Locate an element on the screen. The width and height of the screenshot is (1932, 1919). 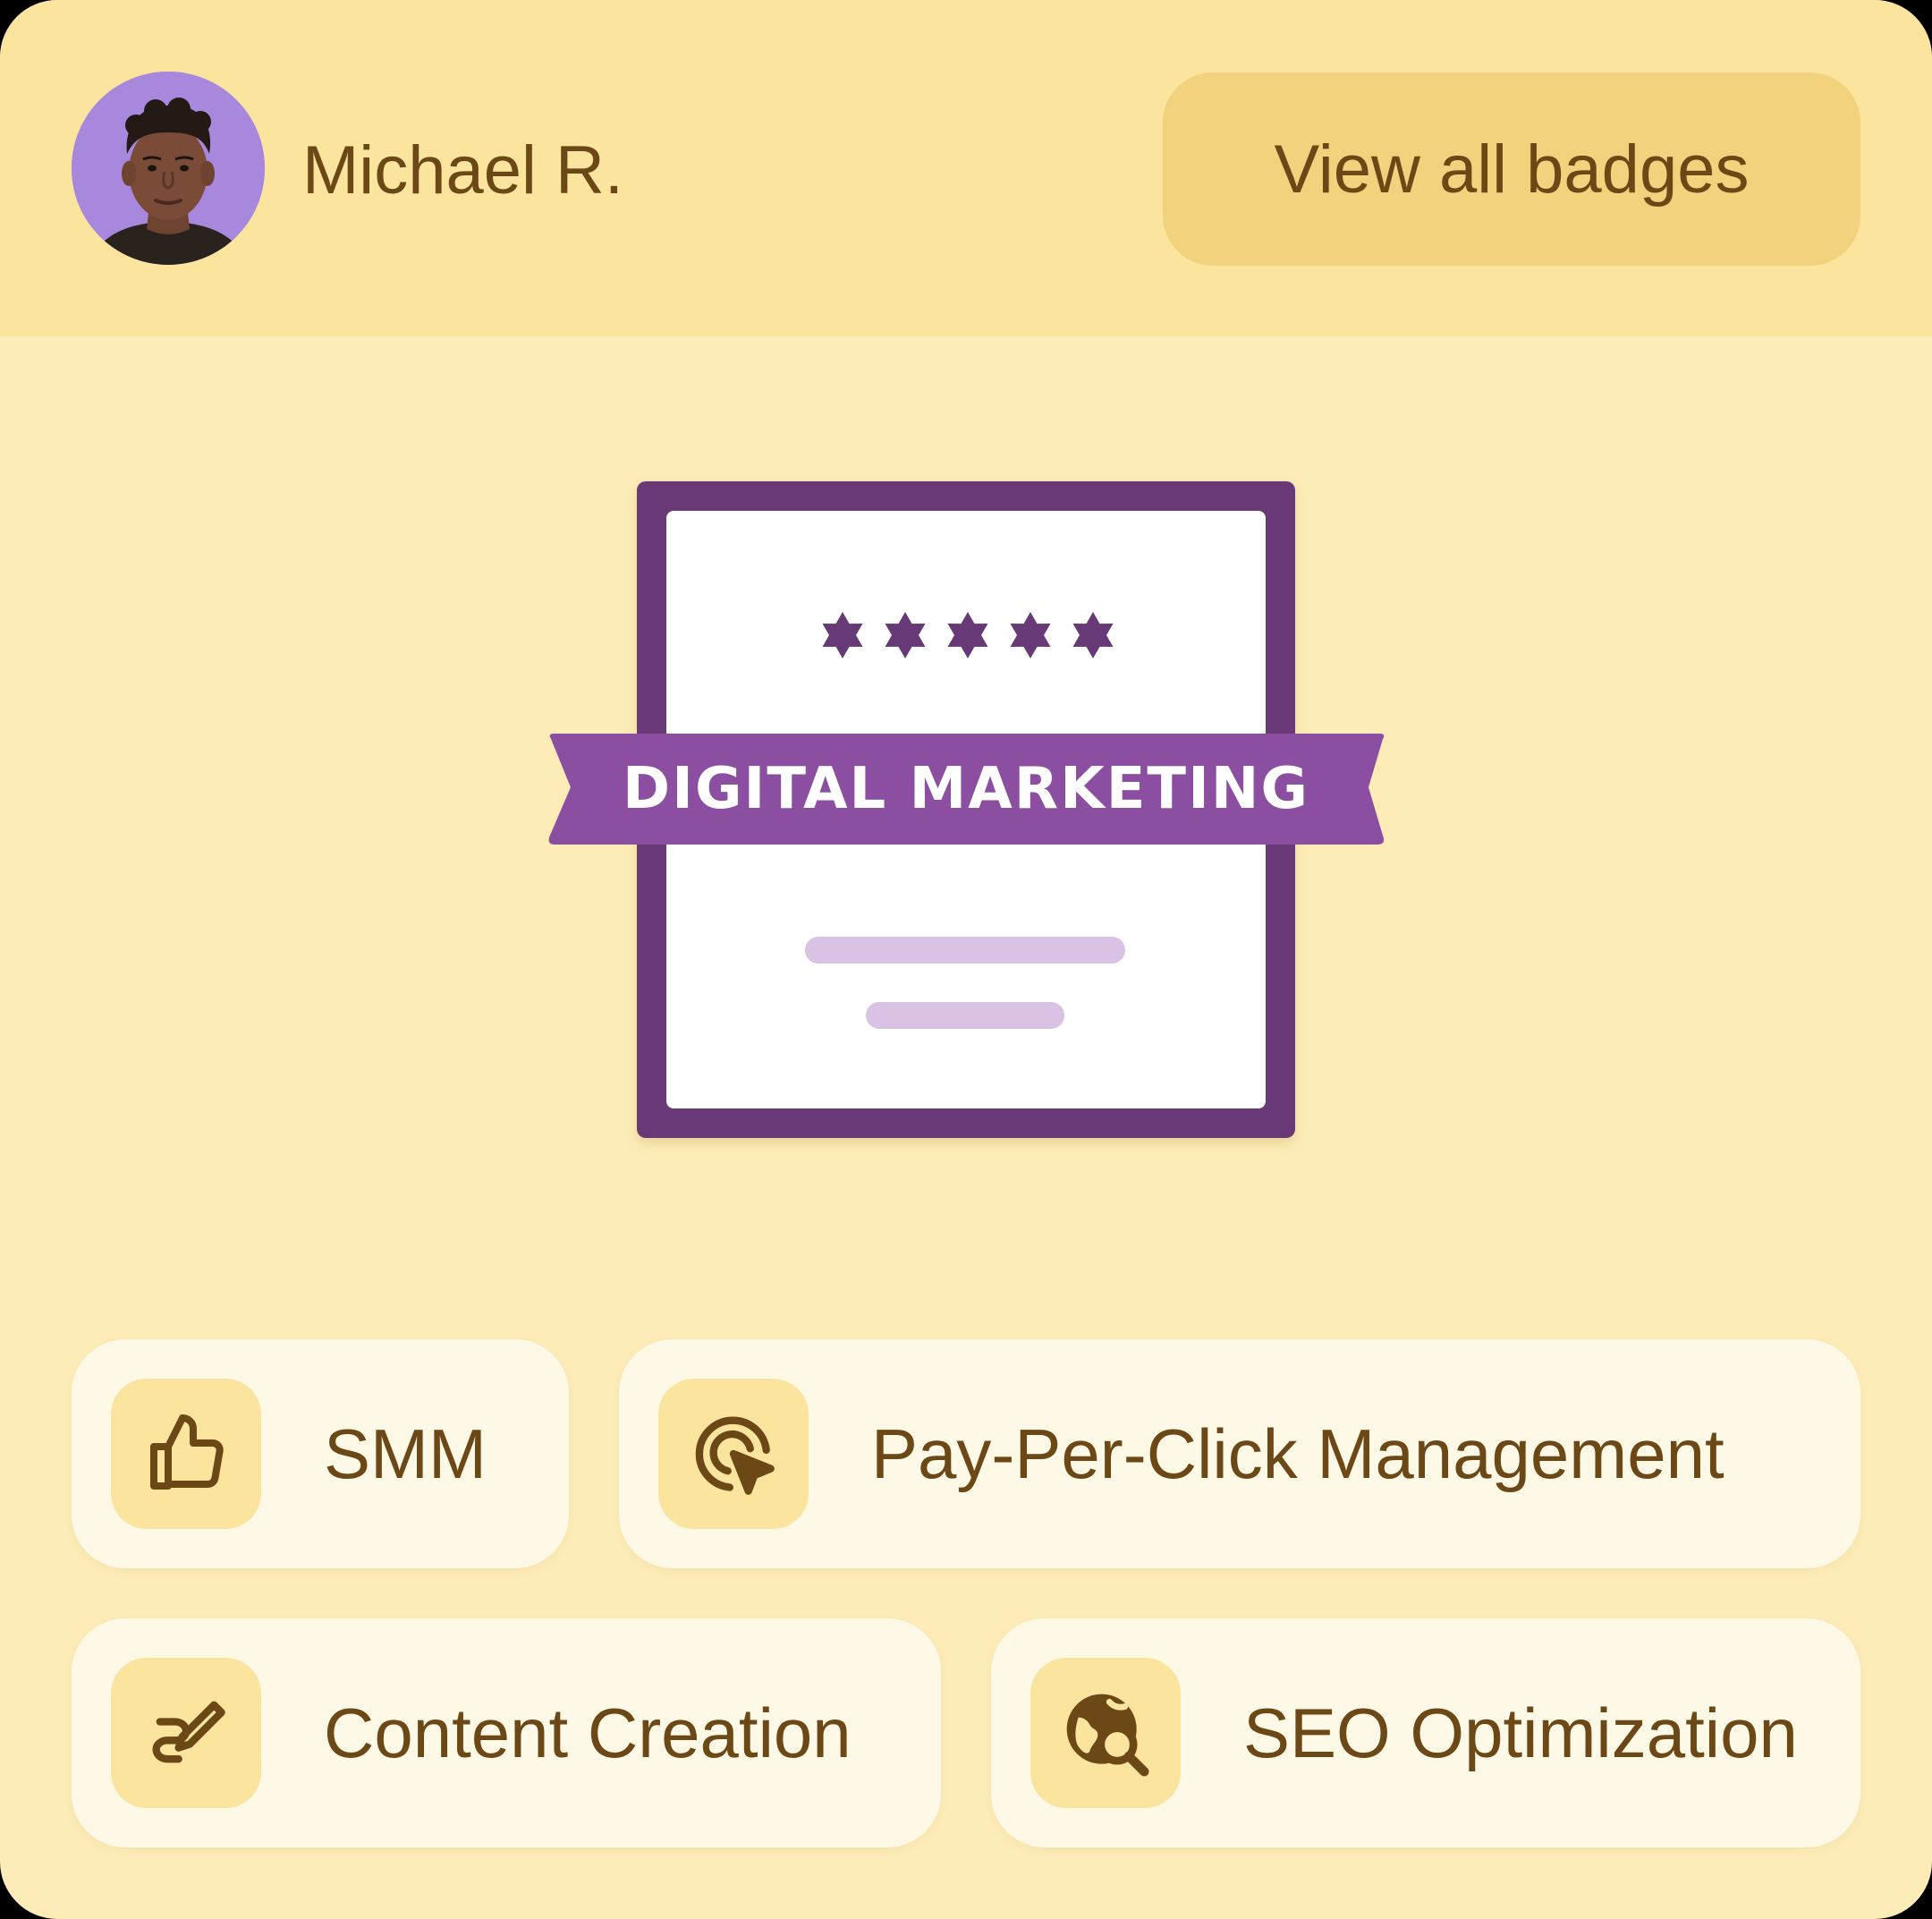
skill-label: SMM is located at coordinates (405, 1453).